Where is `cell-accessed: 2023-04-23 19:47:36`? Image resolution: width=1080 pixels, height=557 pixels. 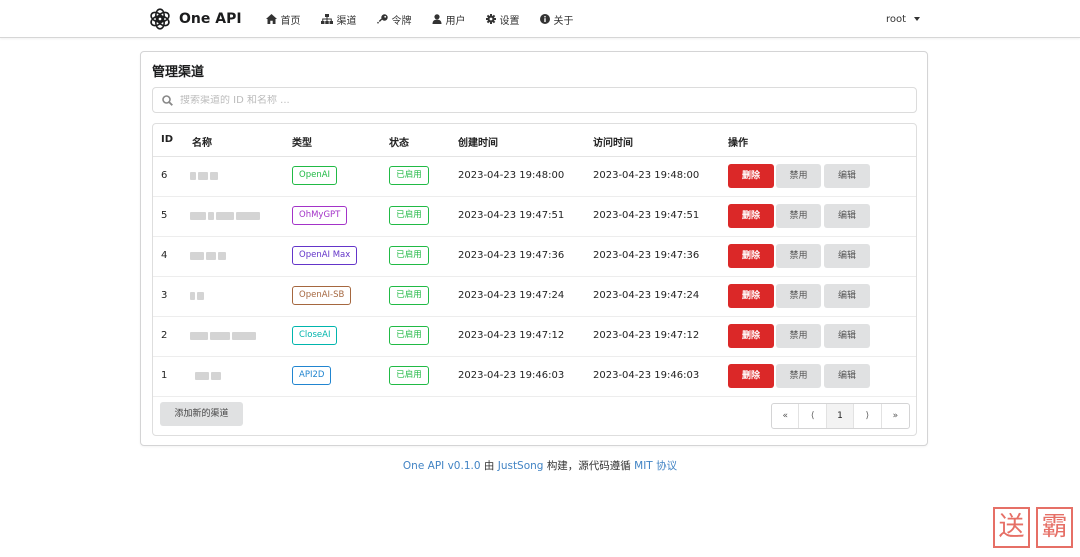 cell-accessed: 2023-04-23 19:47:36 is located at coordinates (646, 255).